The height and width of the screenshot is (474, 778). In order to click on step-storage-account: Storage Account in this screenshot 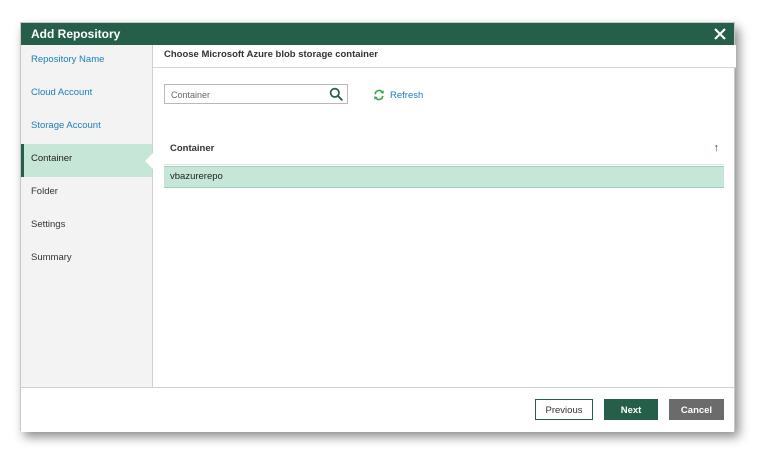, I will do `click(86, 127)`.